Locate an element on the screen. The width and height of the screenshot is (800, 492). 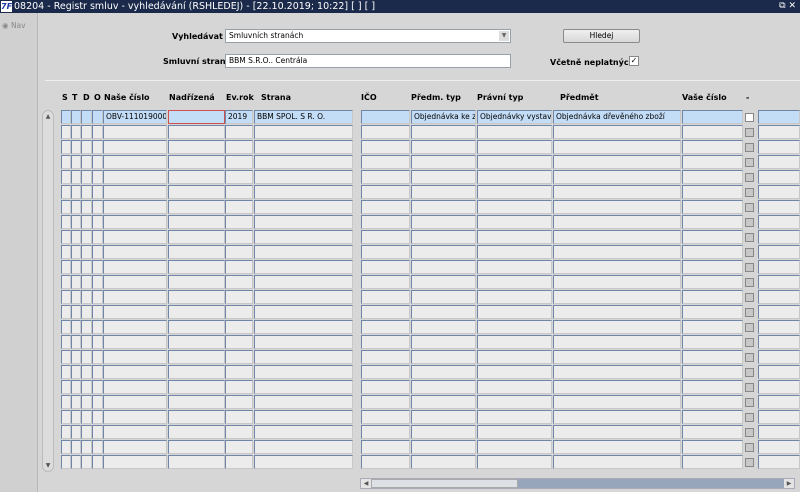
cell-pravni-typ: Objednávky vystave is located at coordinates (514, 117).